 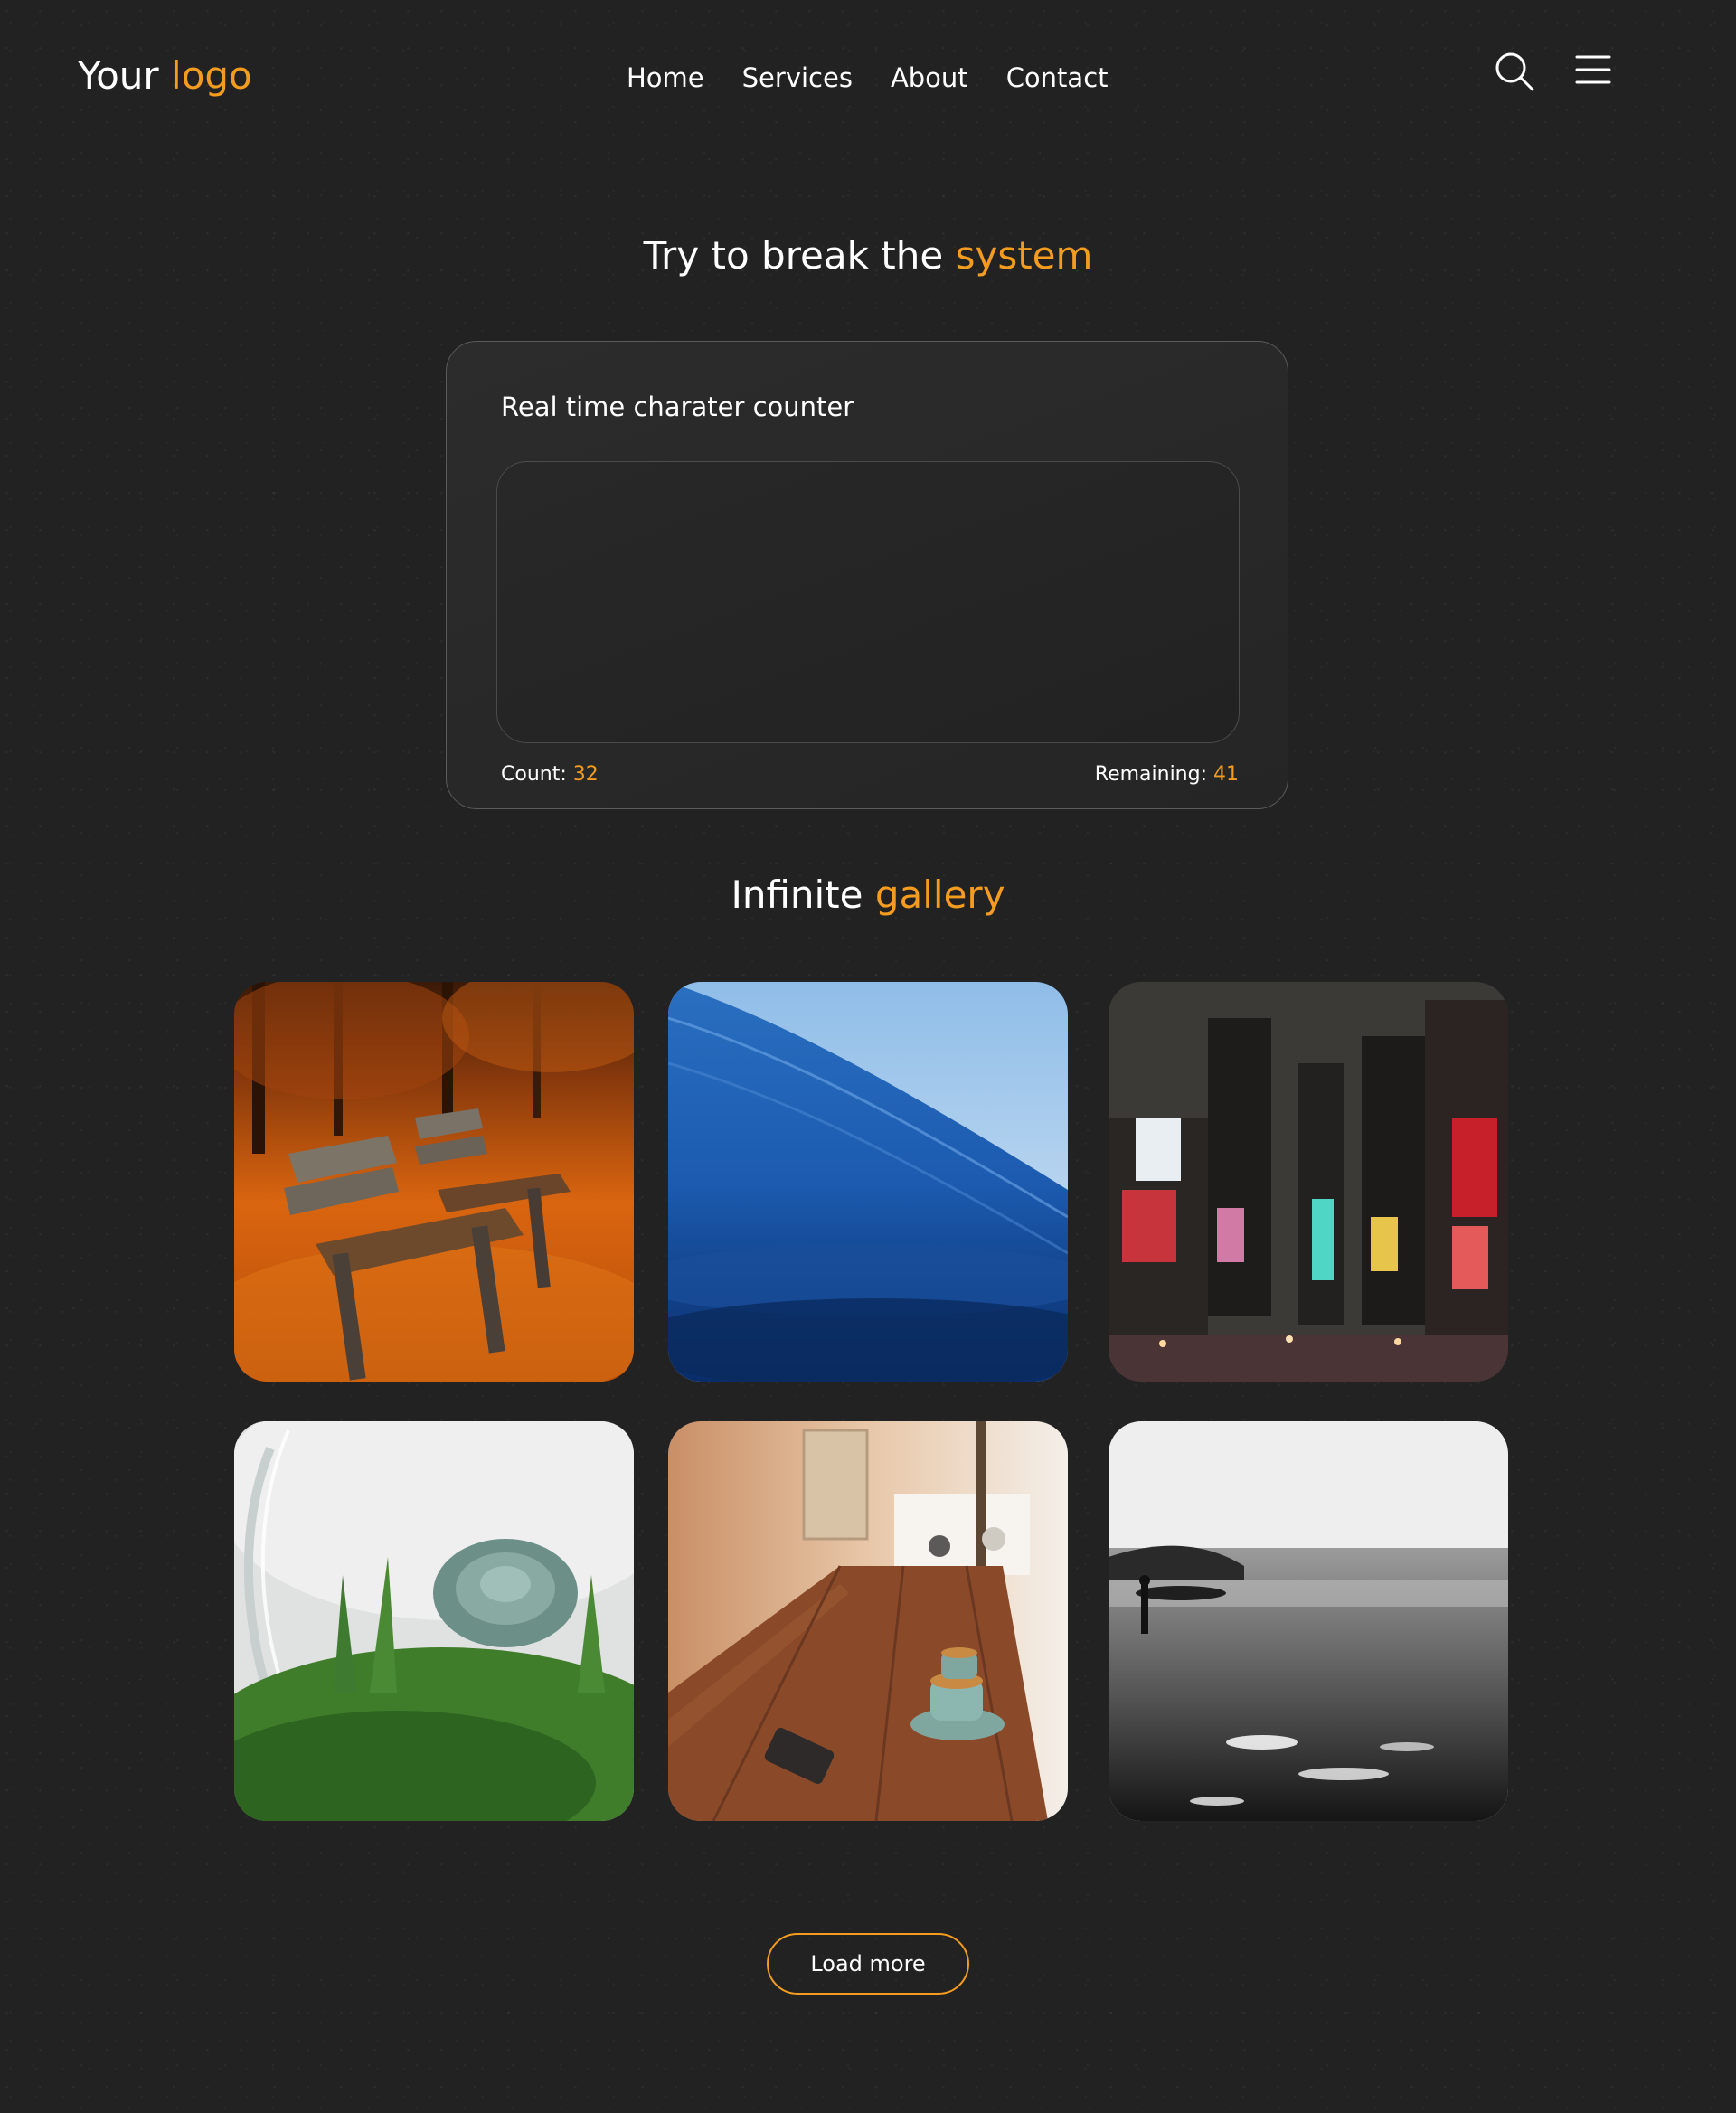 I want to click on gallery-title-text: Infinite, so click(x=797, y=895).